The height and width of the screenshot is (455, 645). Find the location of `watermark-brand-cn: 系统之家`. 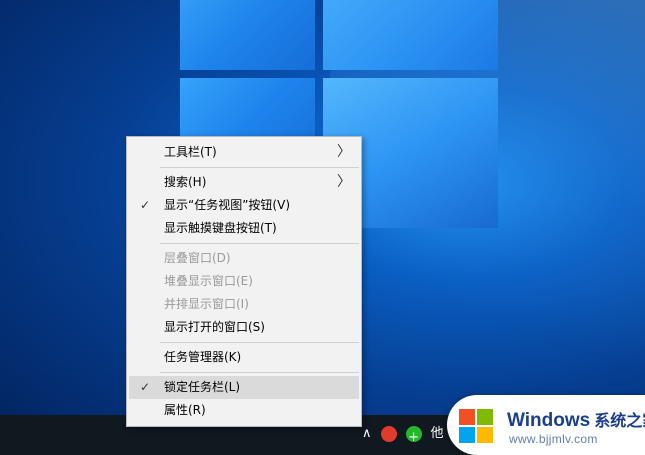

watermark-brand-cn: 系统之家 is located at coordinates (619, 421).